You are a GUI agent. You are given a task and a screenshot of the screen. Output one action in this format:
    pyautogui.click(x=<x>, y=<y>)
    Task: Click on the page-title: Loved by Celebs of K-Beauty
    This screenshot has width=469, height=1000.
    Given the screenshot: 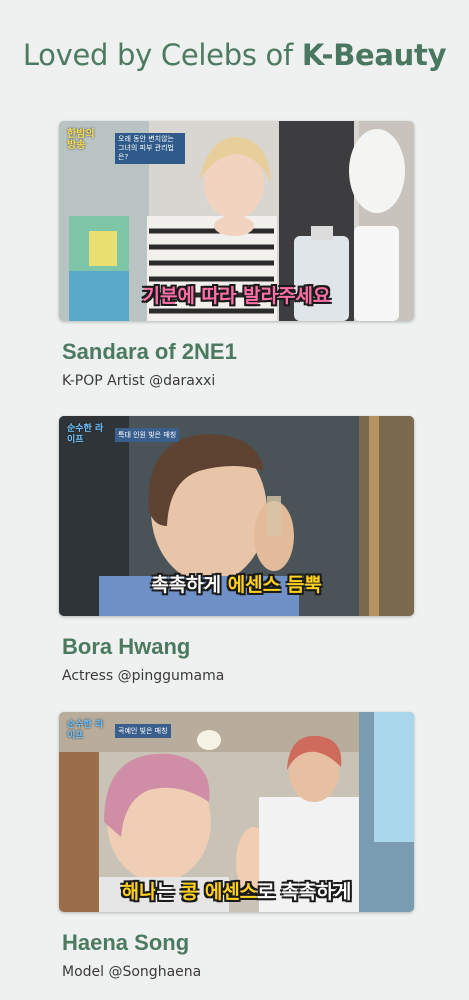 What is the action you would take?
    pyautogui.click(x=234, y=55)
    